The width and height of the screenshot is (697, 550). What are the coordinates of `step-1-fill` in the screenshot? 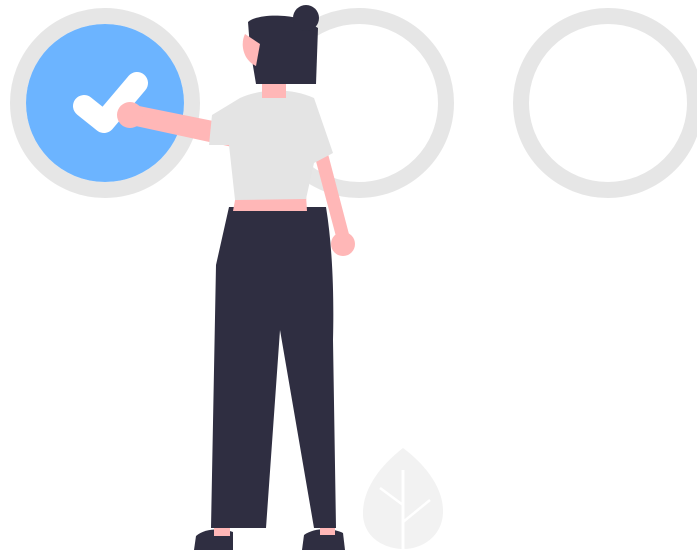 It's located at (105, 103).